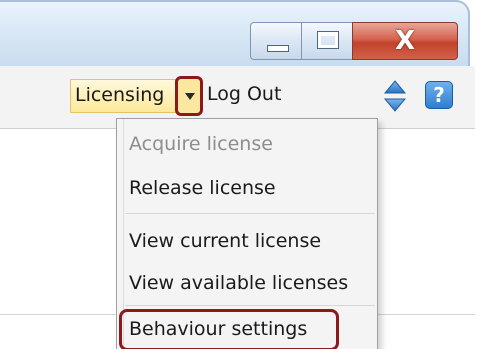  I want to click on minimize-button, so click(276, 41).